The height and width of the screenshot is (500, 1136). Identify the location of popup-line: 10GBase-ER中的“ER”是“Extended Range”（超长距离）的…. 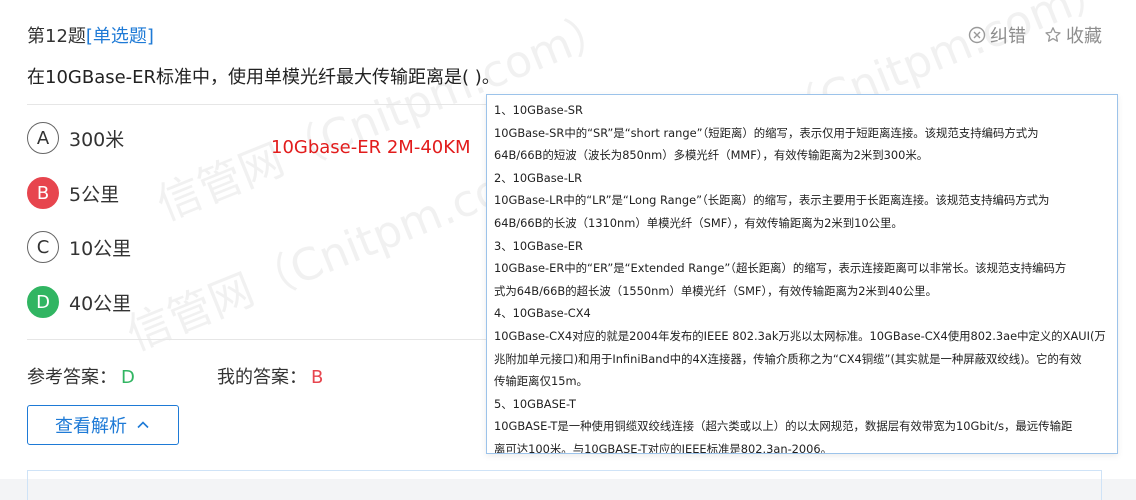
(780, 268).